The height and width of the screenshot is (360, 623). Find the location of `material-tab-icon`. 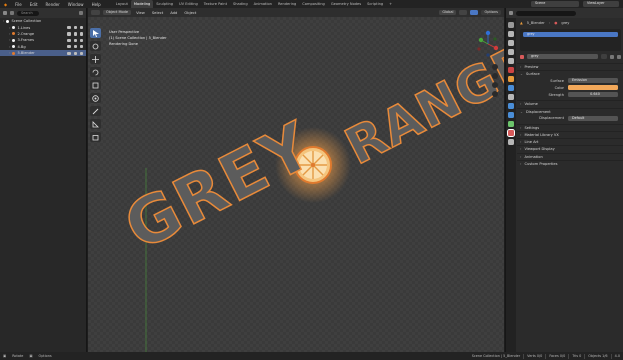

material-tab-icon is located at coordinates (511, 133).